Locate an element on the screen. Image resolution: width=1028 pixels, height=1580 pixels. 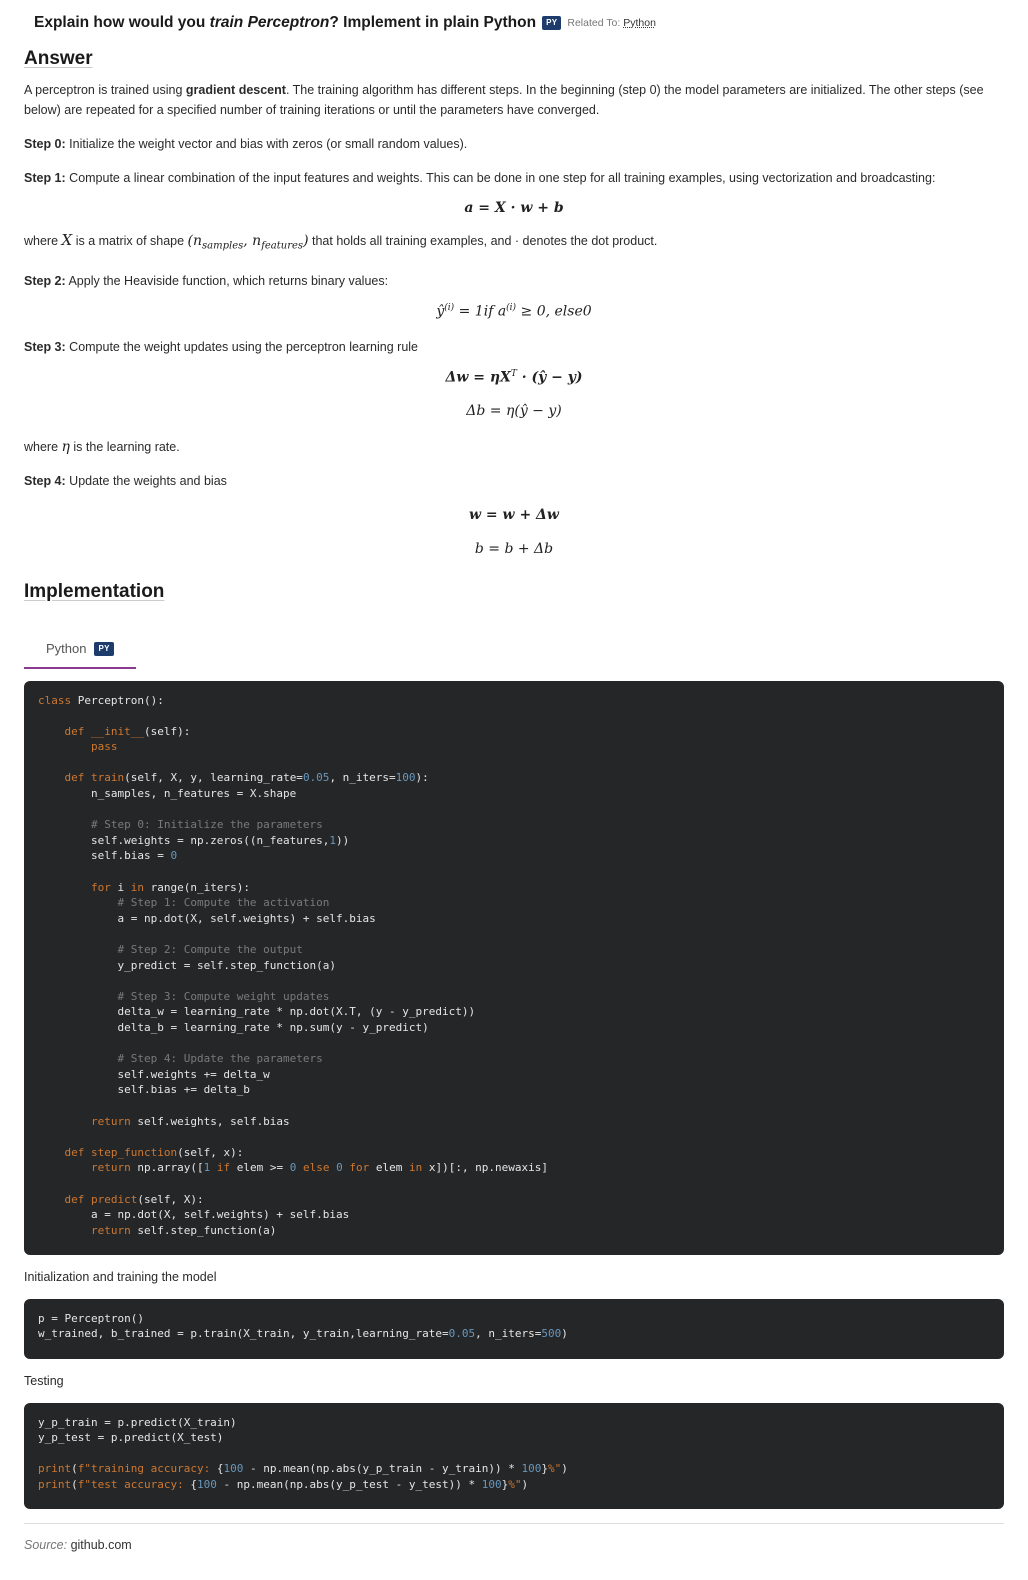
equation-activation: a = X · w + b is located at coordinates (514, 208).